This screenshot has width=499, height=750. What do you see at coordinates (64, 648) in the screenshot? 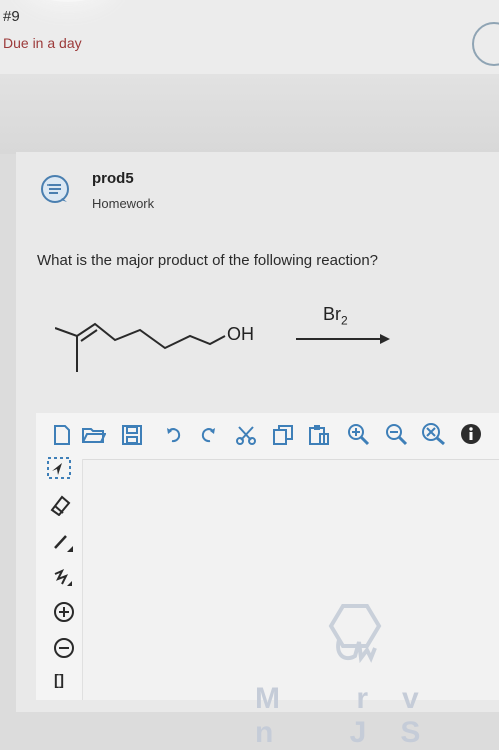
I see `charge-minus-icon` at bounding box center [64, 648].